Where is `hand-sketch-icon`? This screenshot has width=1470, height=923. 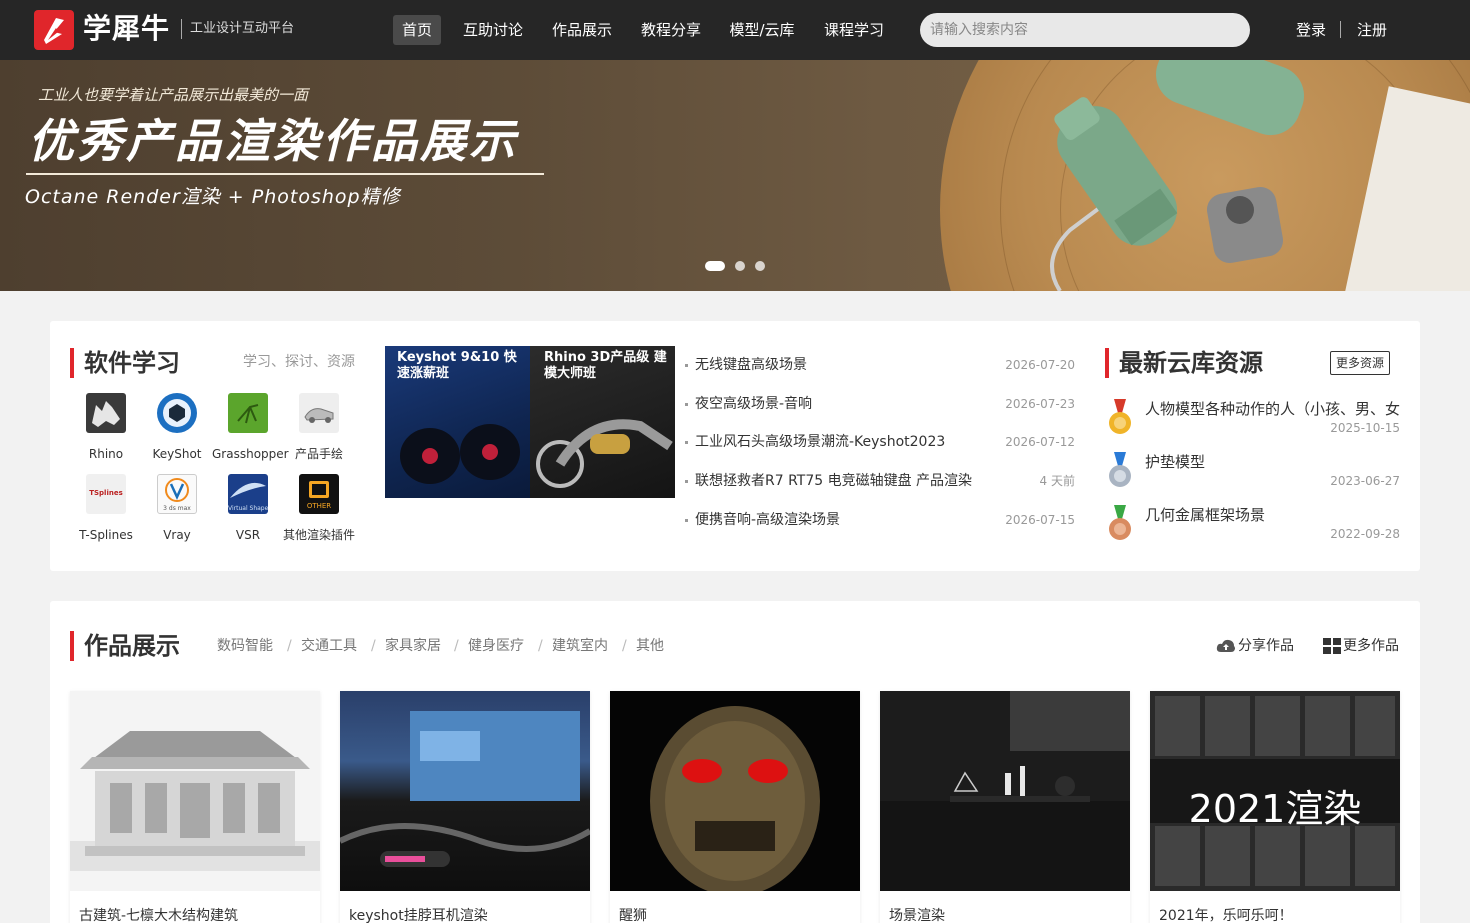 hand-sketch-icon is located at coordinates (319, 413).